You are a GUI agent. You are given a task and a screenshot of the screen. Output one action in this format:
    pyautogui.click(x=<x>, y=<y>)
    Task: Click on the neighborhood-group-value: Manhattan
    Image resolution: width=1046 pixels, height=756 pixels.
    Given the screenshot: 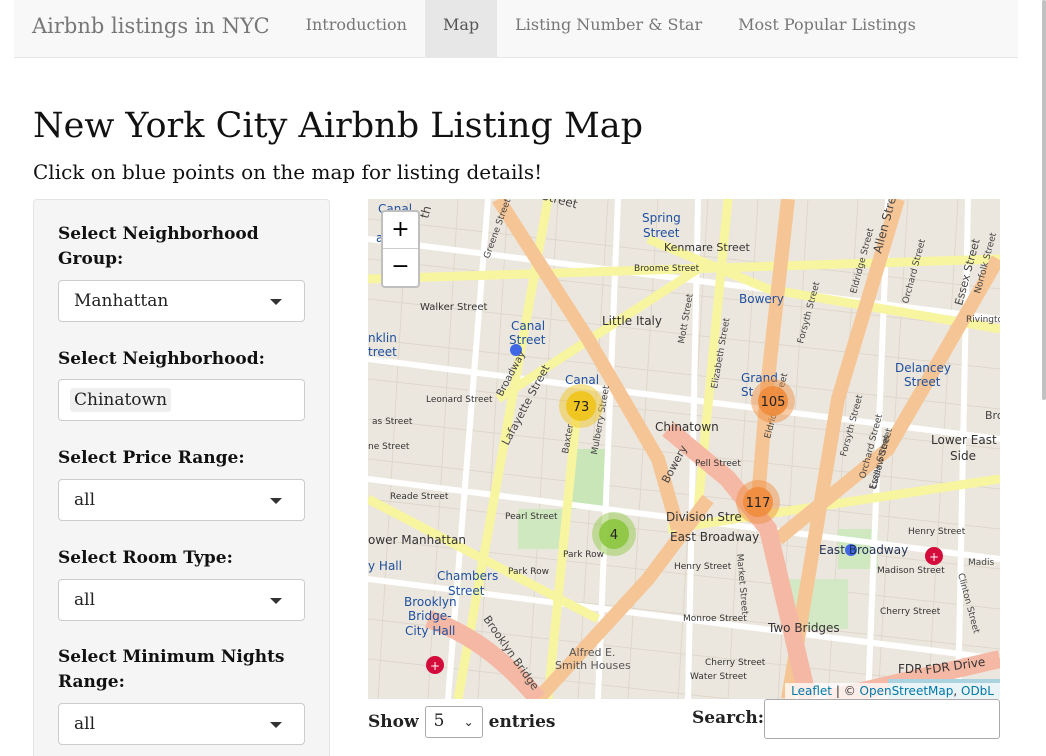 What is the action you would take?
    pyautogui.click(x=121, y=301)
    